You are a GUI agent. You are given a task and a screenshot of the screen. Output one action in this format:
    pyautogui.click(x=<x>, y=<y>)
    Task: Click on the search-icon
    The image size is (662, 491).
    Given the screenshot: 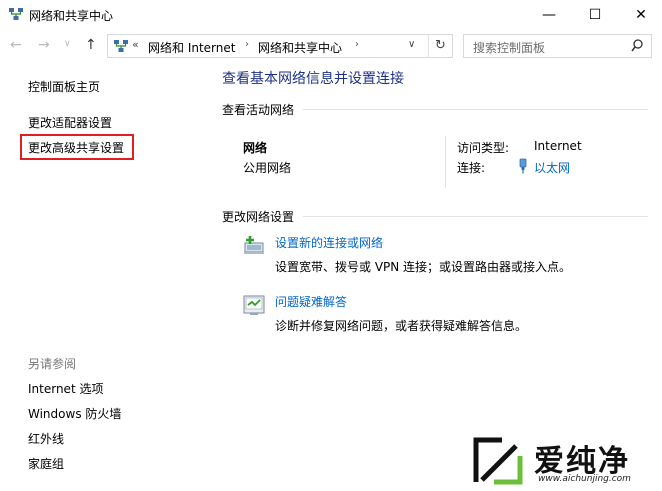 What is the action you would take?
    pyautogui.click(x=637, y=45)
    